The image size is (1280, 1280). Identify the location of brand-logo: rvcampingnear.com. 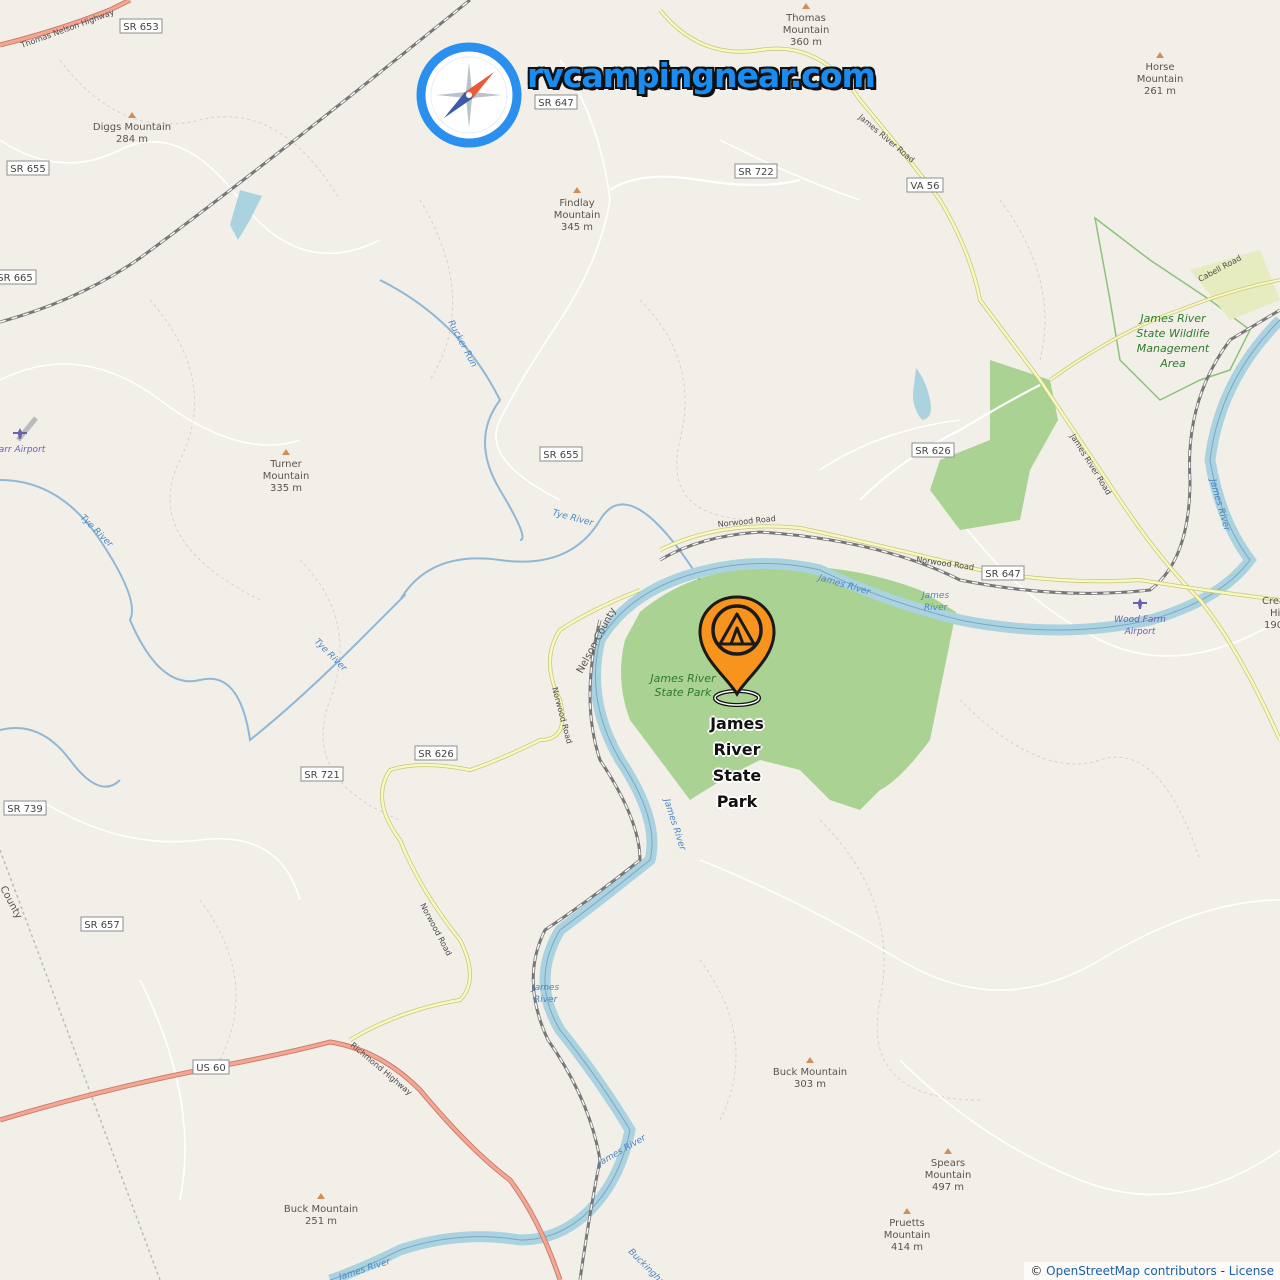
(645, 96).